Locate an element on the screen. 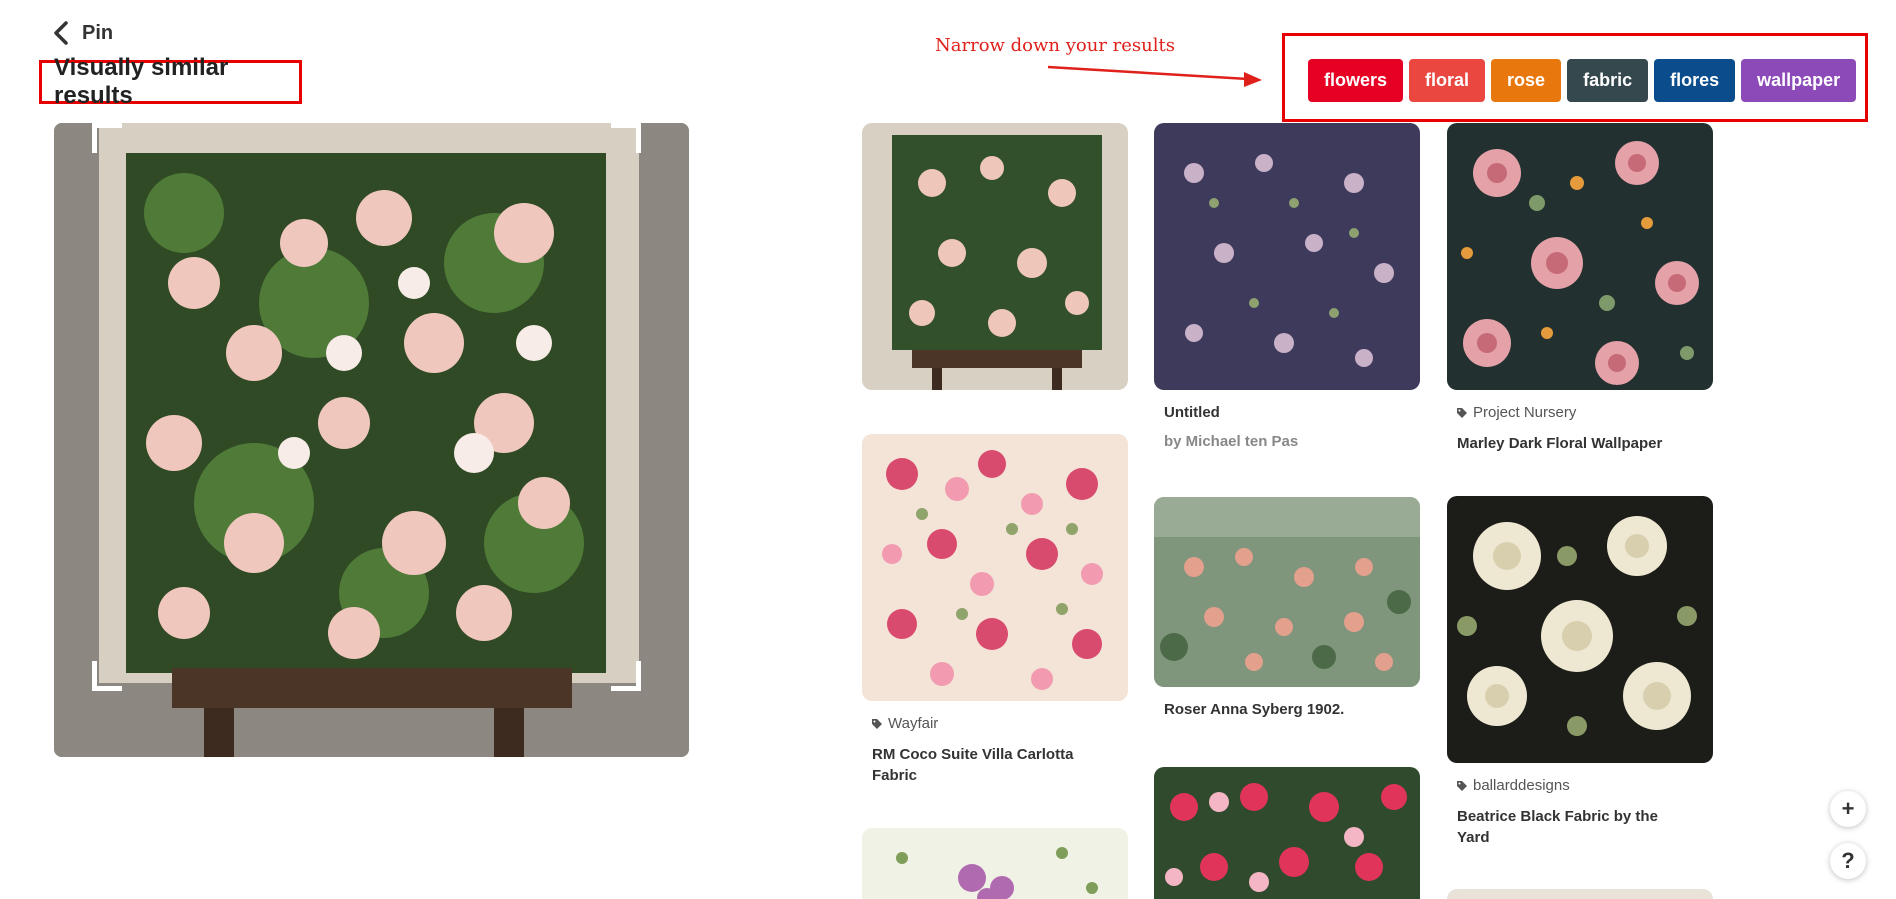 This screenshot has width=1896, height=899. help-button: ? is located at coordinates (1848, 861).